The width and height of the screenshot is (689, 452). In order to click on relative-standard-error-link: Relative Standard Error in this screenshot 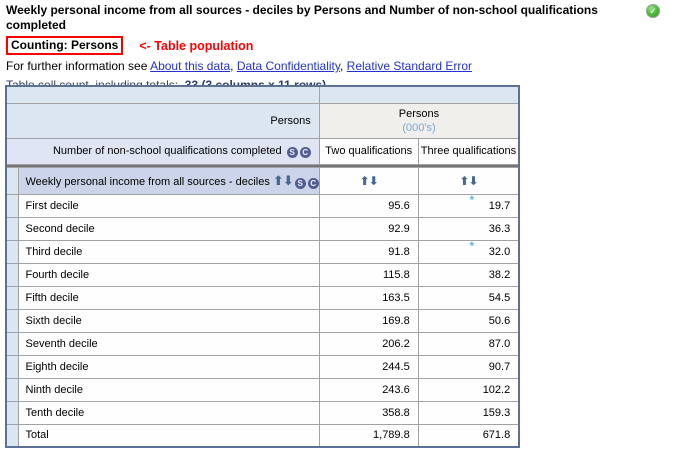, I will do `click(409, 66)`.